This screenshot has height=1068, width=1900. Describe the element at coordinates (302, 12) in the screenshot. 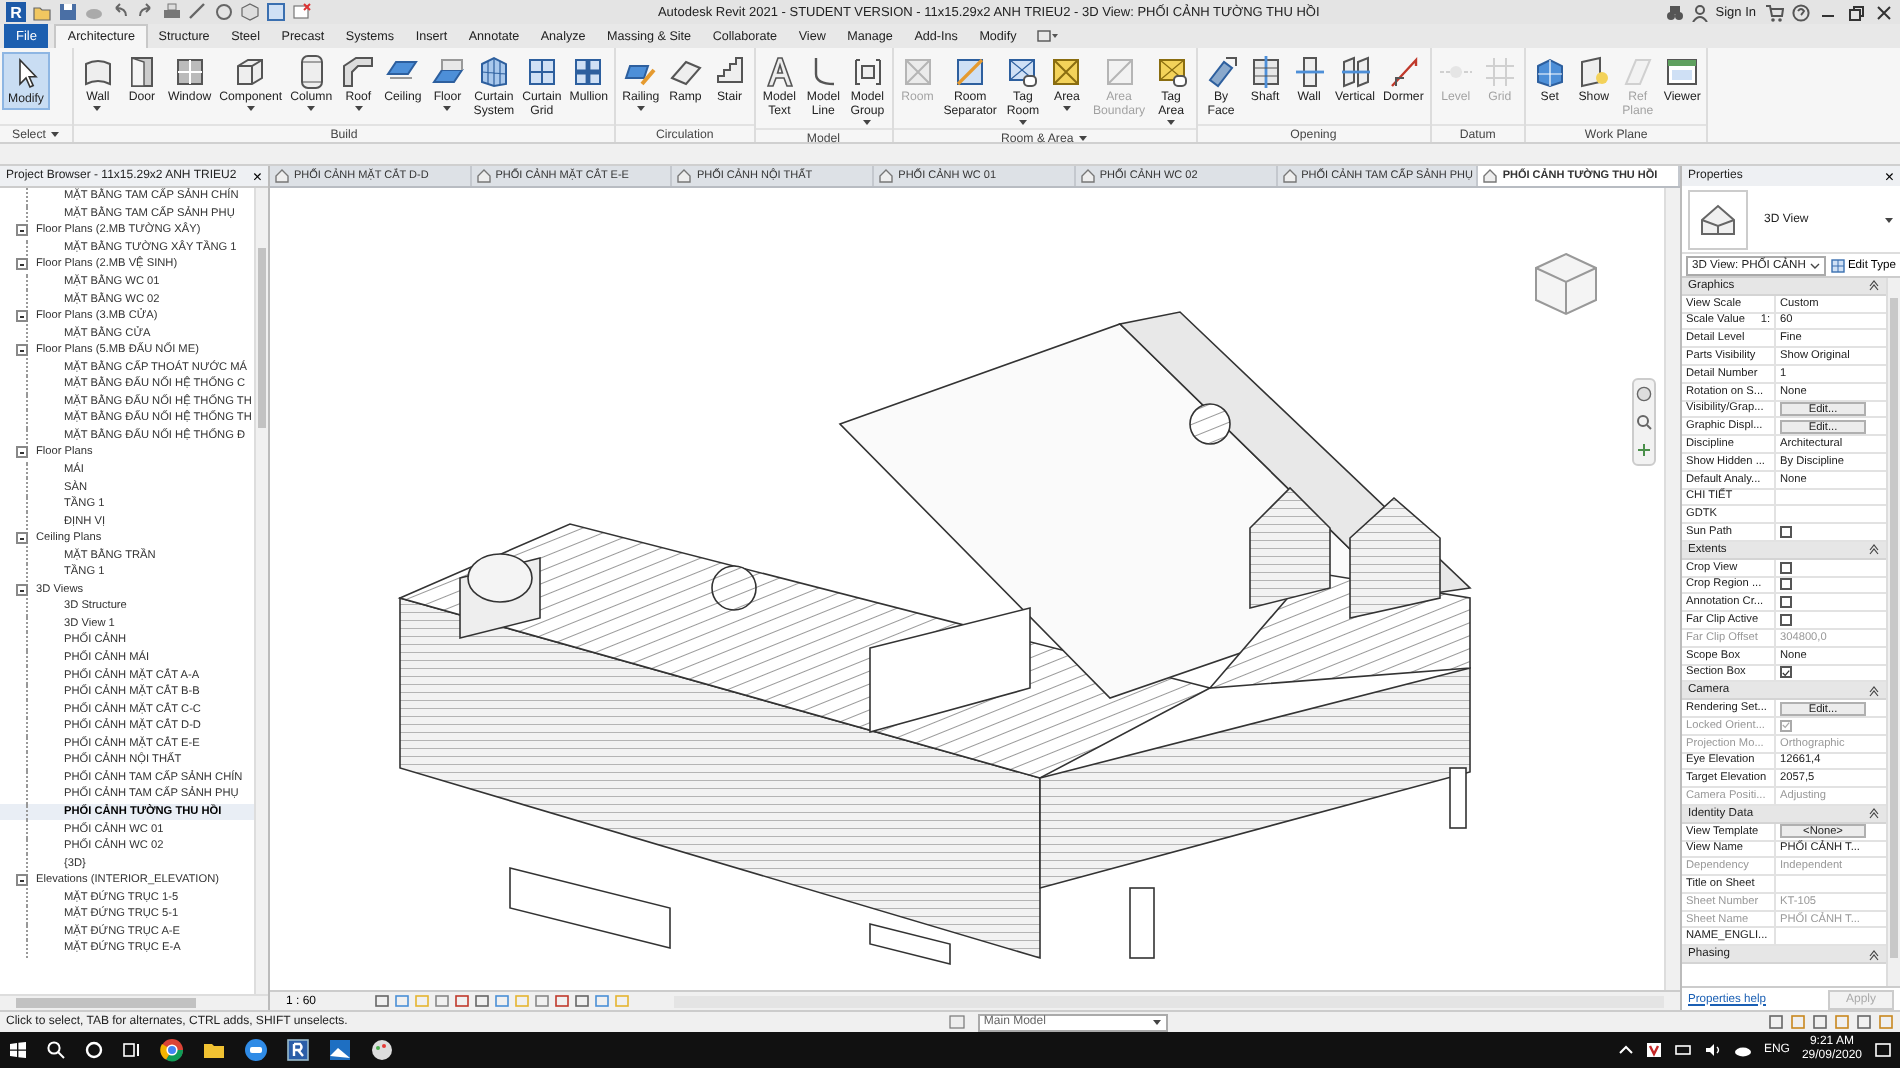

I see `close-hidden-icon` at that location.